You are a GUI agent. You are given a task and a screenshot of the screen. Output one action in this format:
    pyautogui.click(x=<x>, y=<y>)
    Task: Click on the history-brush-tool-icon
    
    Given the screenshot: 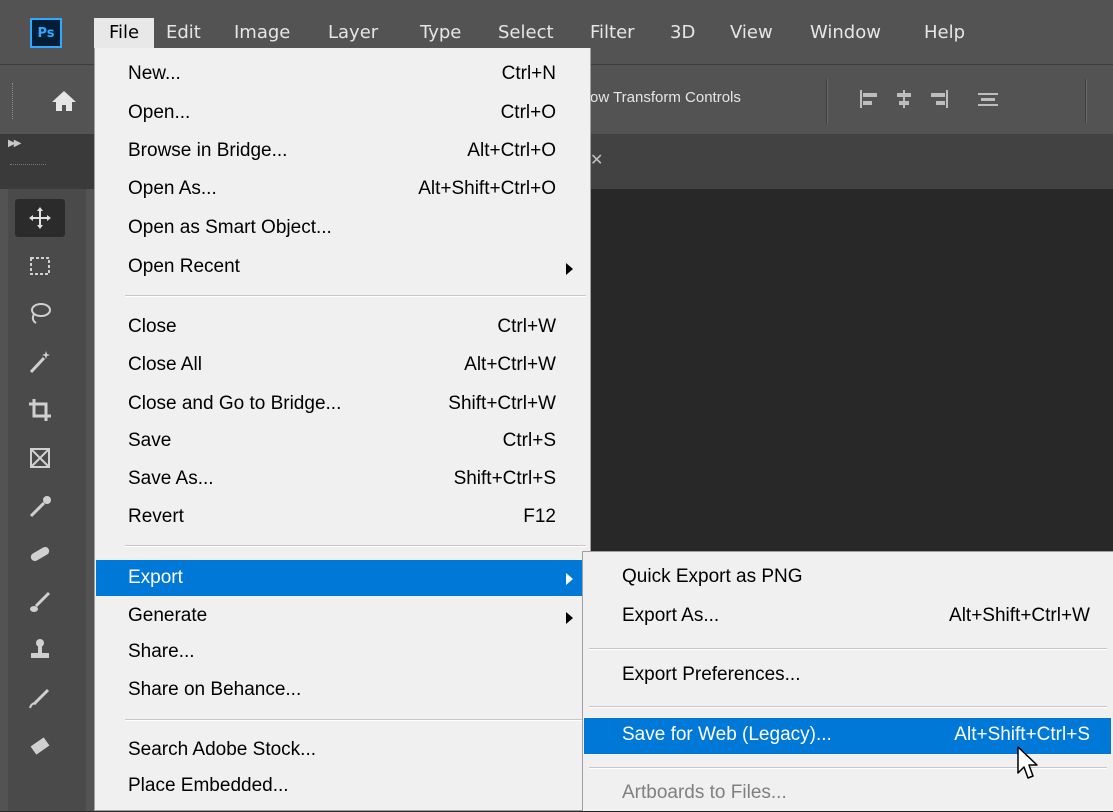 What is the action you would take?
    pyautogui.click(x=40, y=698)
    